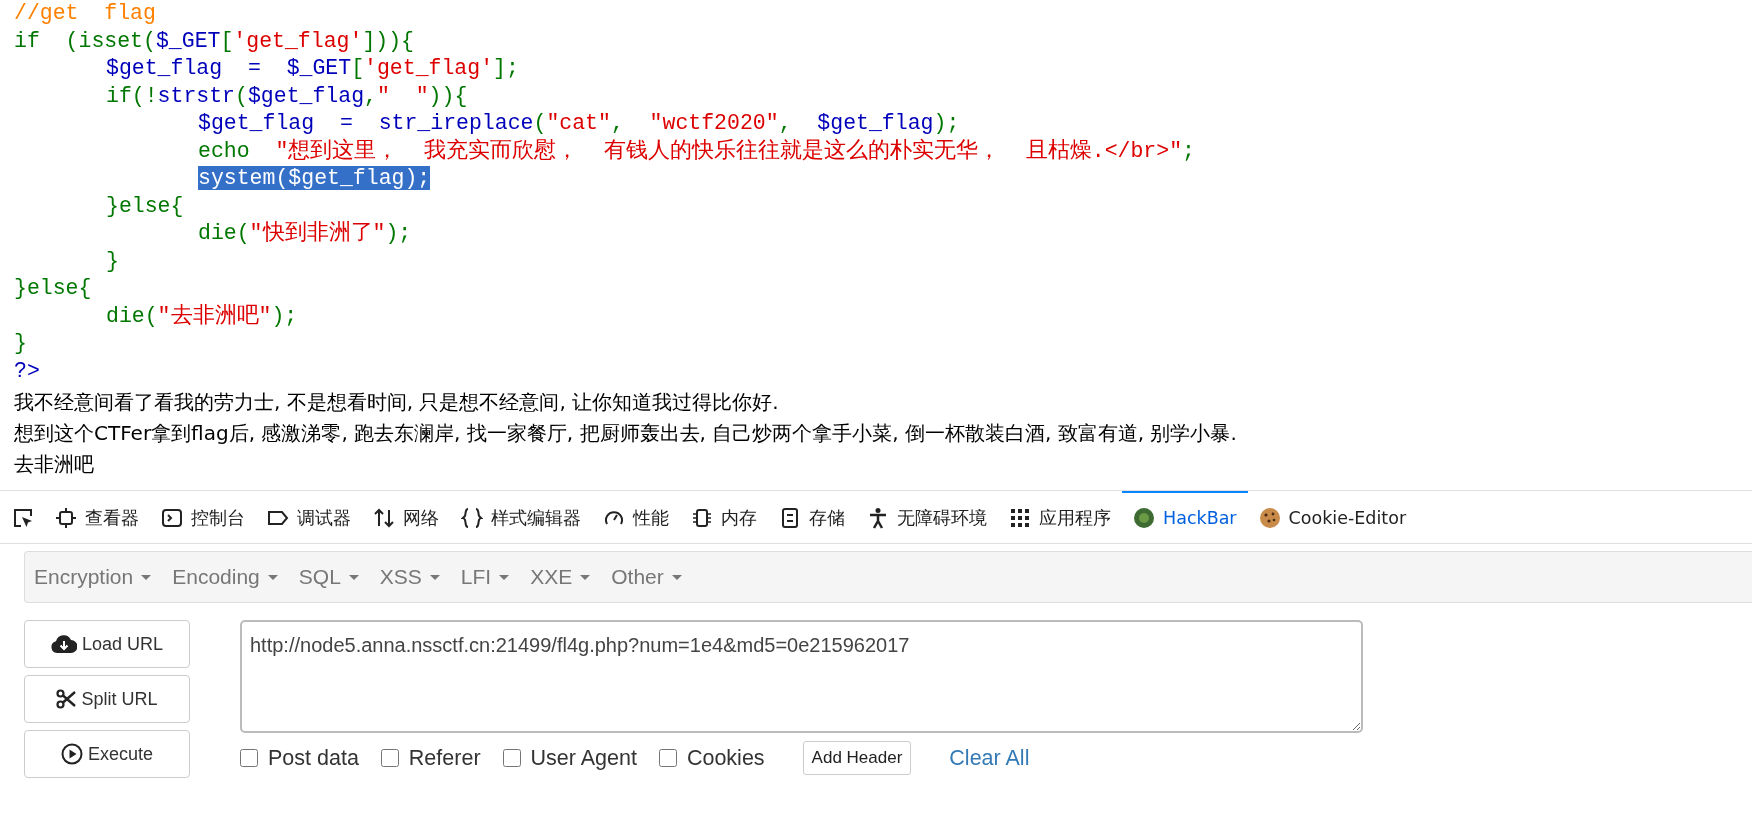  Describe the element at coordinates (397, 402) in the screenshot. I see `output-text: 我不经意间看了看我的劳力士, 不是想看时间, 只是想不经意间, 让你知道我过得比你好.` at that location.